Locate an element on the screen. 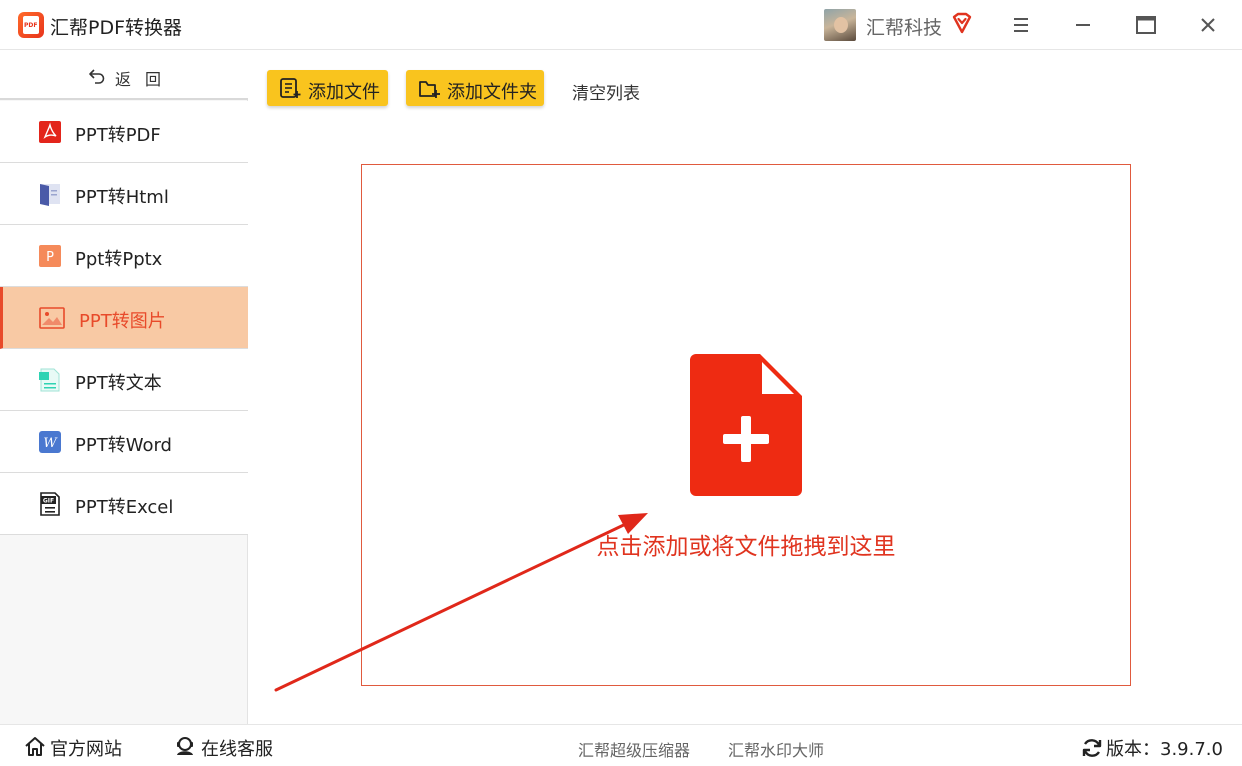 This screenshot has width=1242, height=766. user-name: 汇帮科技 is located at coordinates (904, 26).